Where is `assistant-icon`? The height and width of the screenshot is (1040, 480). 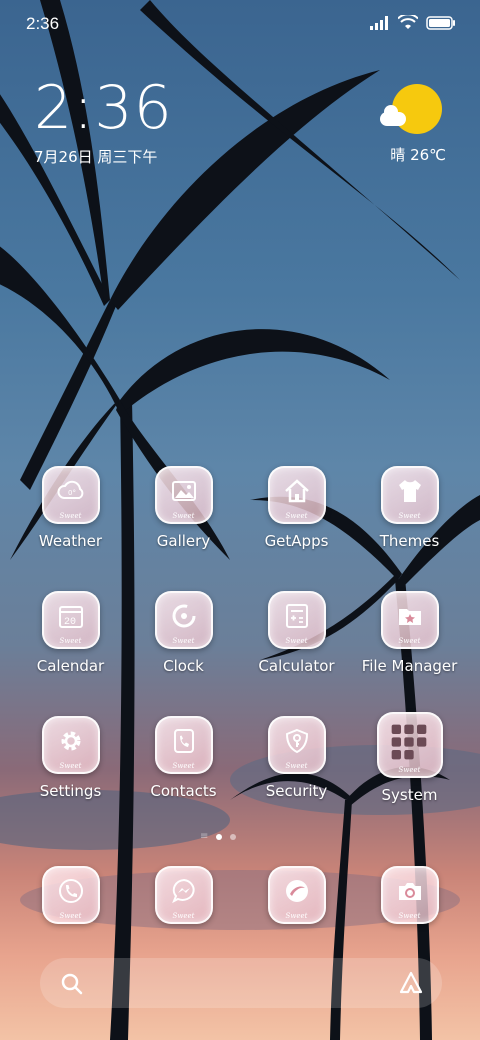
assistant-icon is located at coordinates (411, 983).